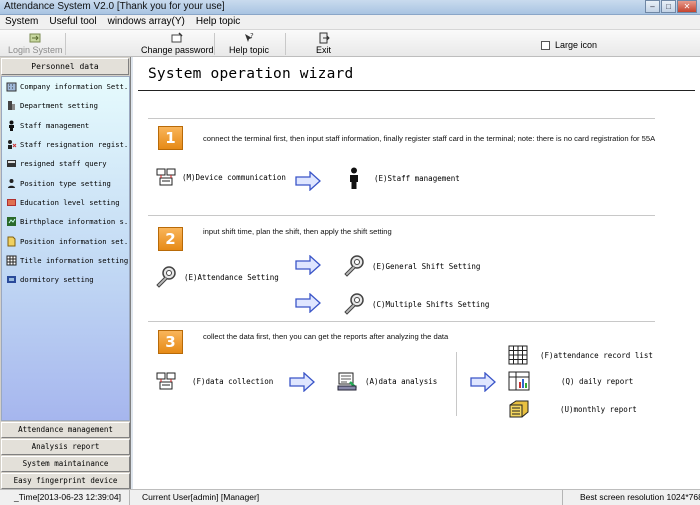 Image resolution: width=700 pixels, height=505 pixels. I want to click on menu-windows-array: windows array(Y), so click(147, 22).